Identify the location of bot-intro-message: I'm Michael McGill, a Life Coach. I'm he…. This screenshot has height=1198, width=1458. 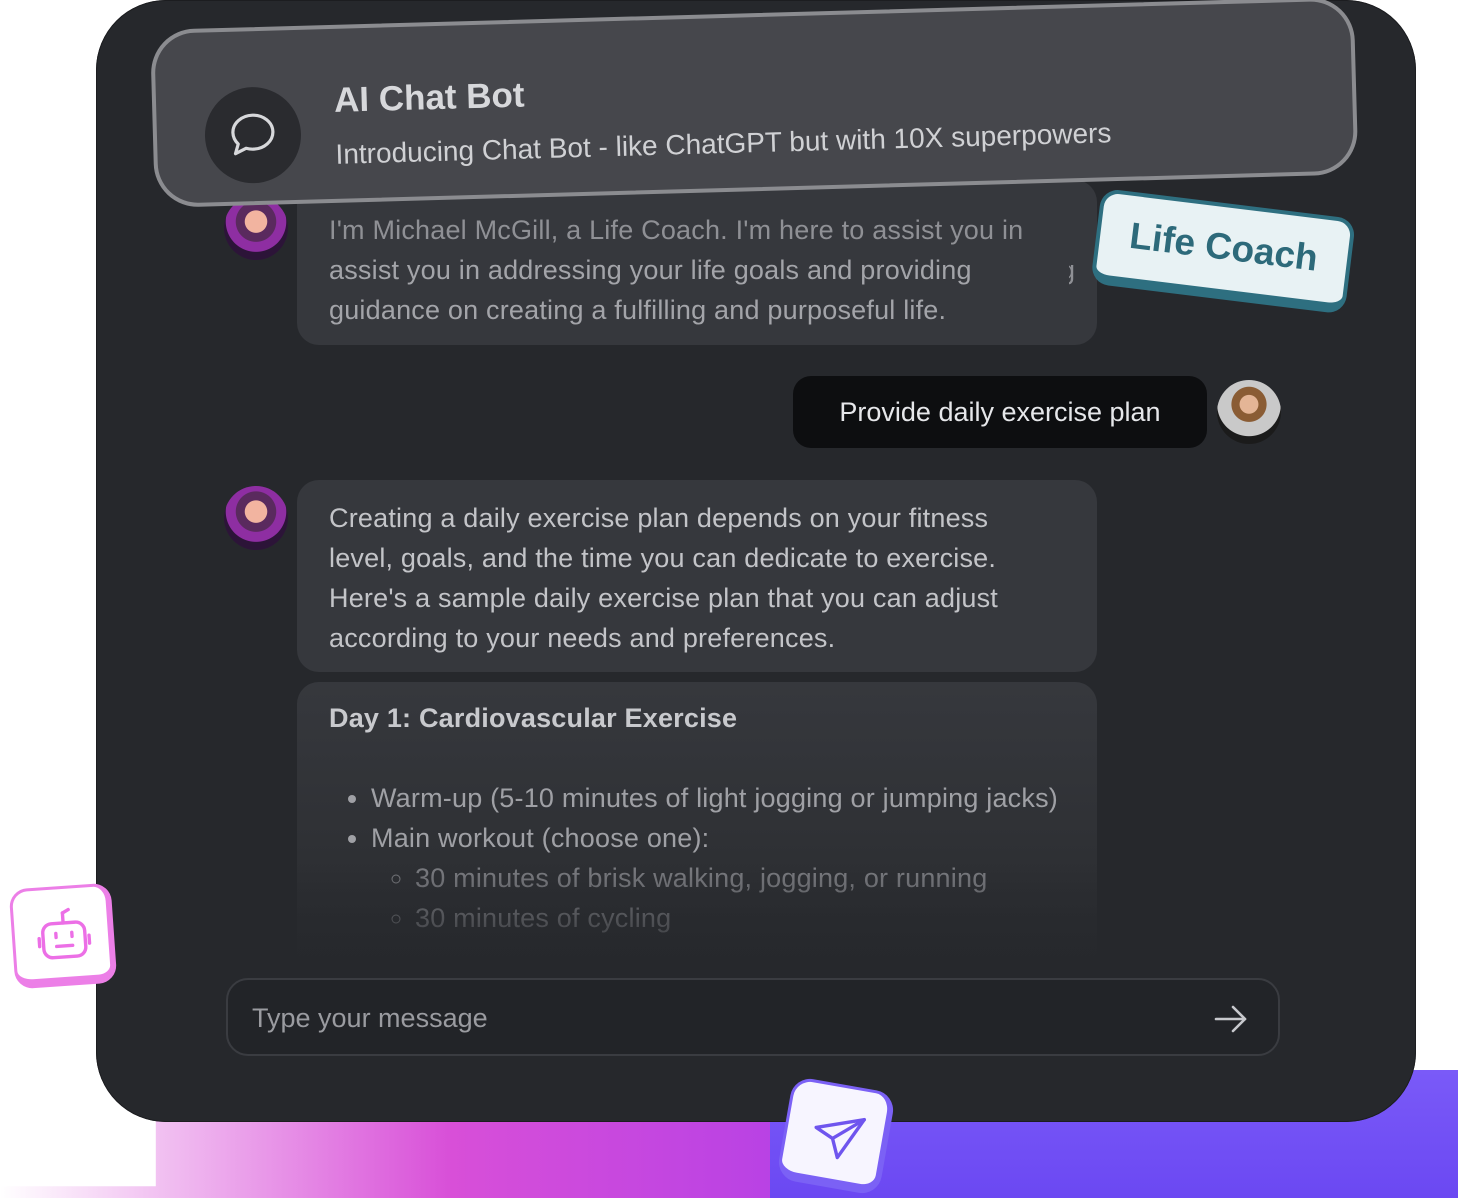
(697, 262).